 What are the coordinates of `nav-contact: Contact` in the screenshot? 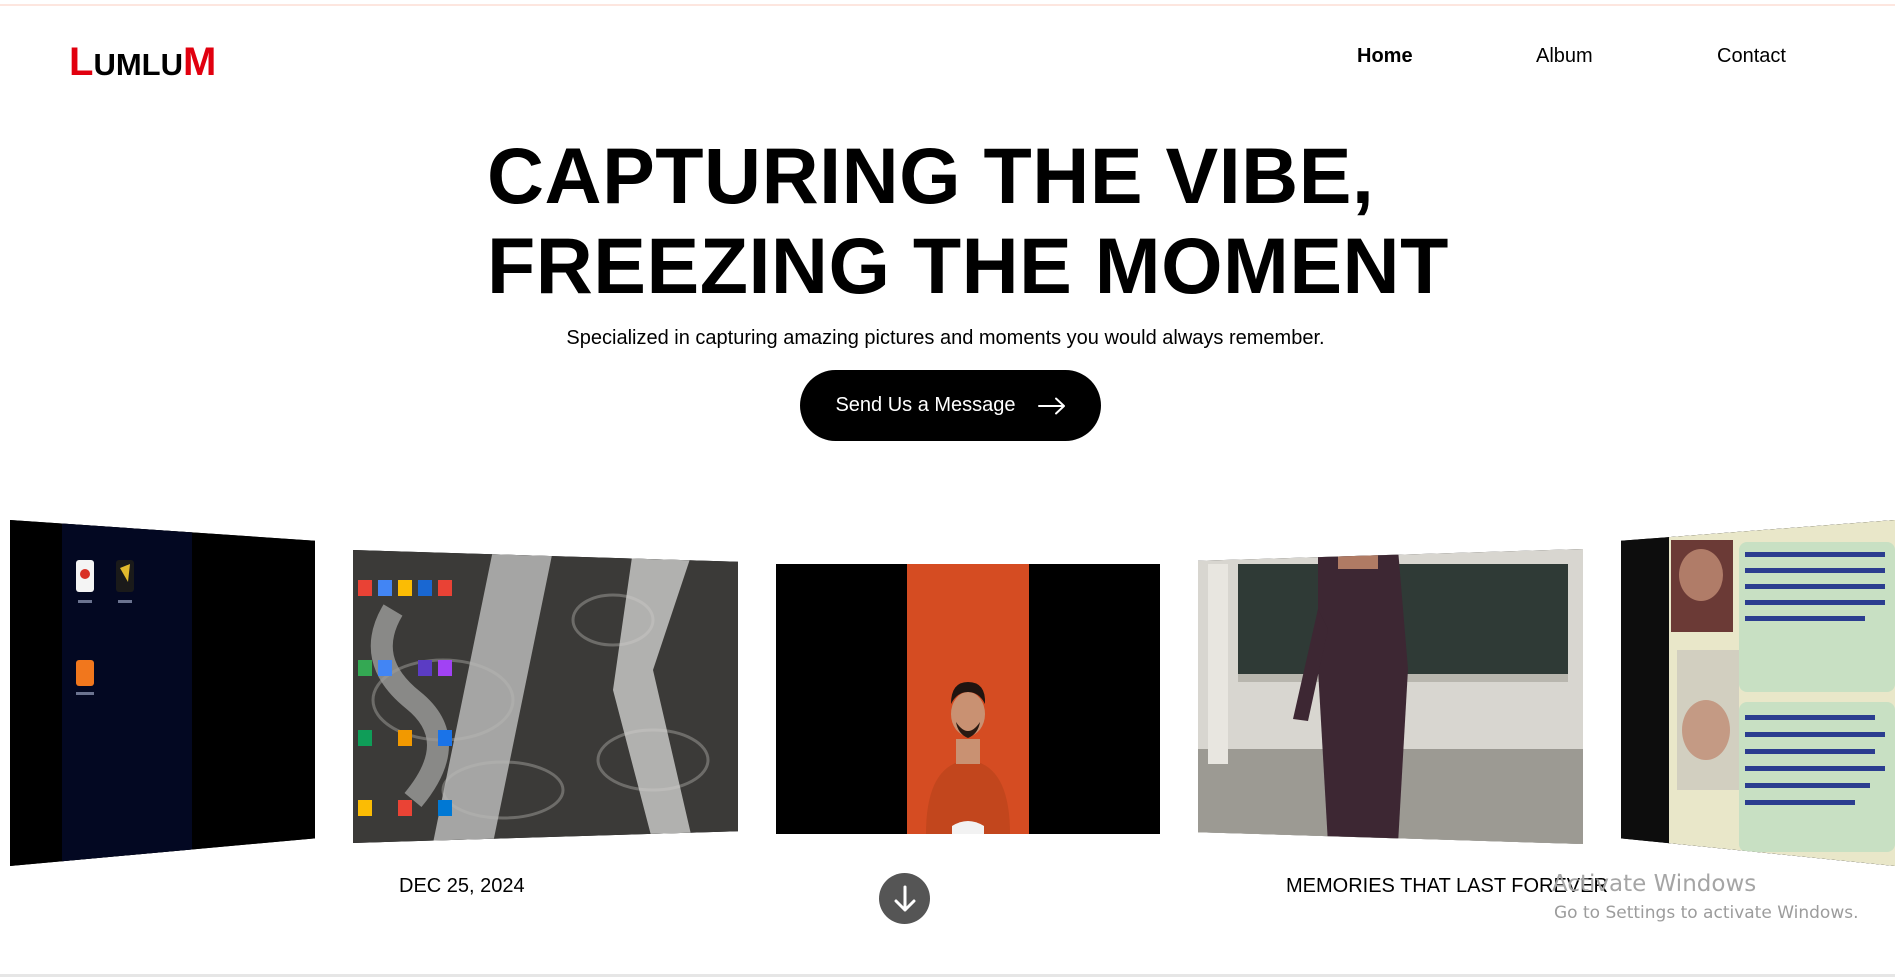 It's located at (1751, 56).